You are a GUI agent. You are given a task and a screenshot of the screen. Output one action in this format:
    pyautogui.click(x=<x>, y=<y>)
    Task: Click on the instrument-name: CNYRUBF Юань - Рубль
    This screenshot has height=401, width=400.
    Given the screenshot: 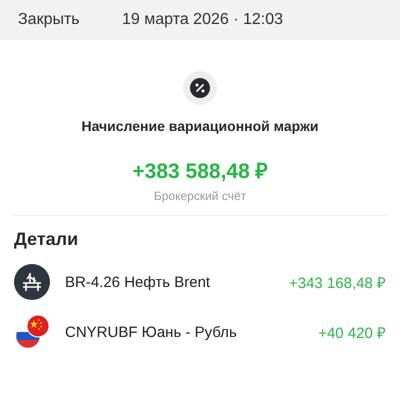 What is the action you would take?
    pyautogui.click(x=151, y=332)
    